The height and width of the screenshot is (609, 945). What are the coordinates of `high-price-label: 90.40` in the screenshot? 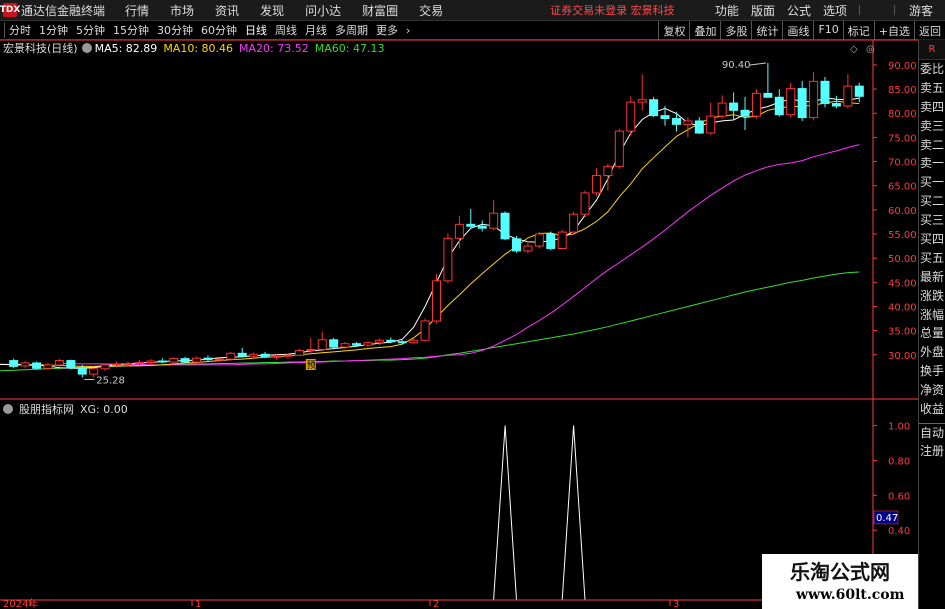 It's located at (736, 65).